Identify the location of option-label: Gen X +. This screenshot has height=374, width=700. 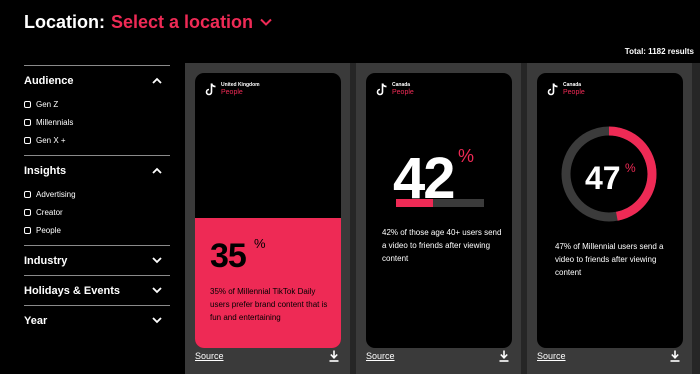
(51, 140).